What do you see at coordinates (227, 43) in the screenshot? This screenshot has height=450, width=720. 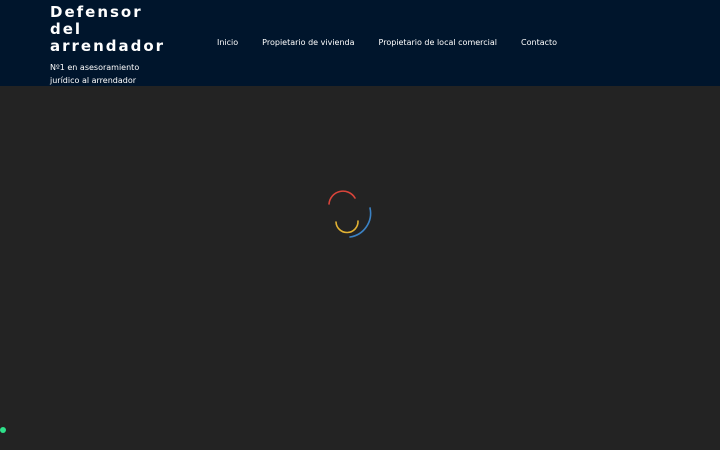 I see `nav-item-inicio: Inicio` at bounding box center [227, 43].